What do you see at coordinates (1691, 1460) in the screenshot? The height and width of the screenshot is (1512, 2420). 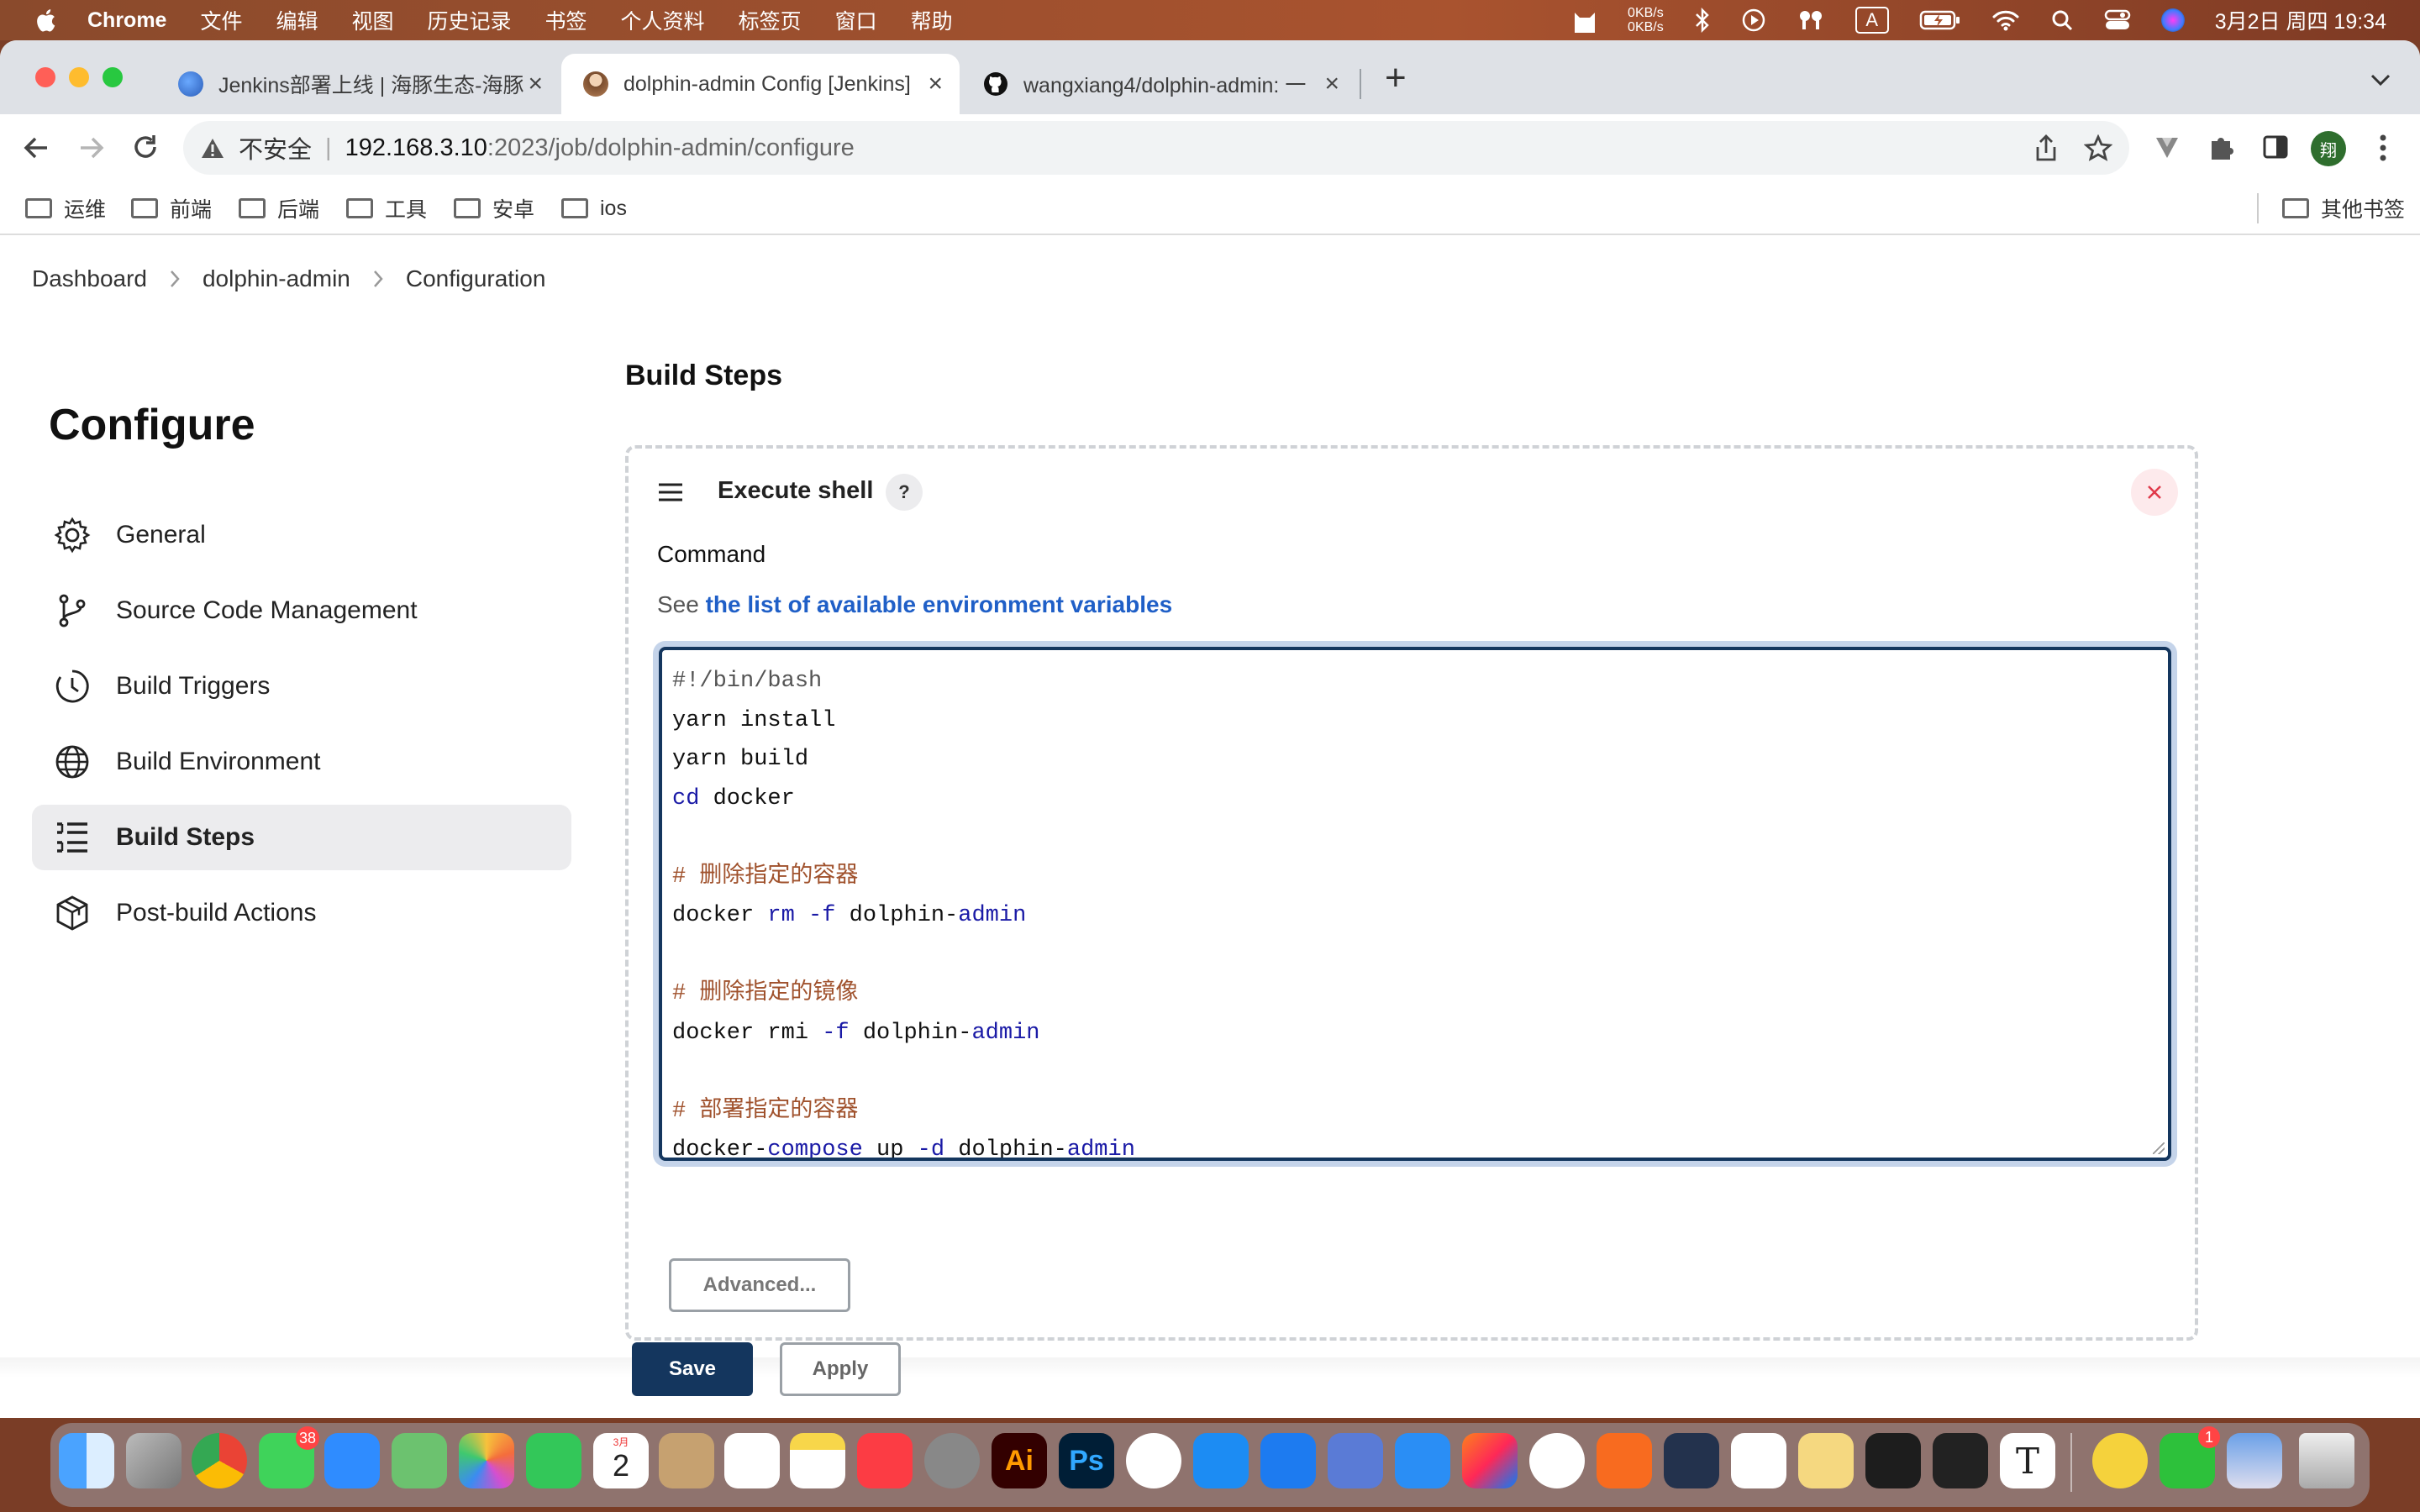 I see `cloud-app-icon` at bounding box center [1691, 1460].